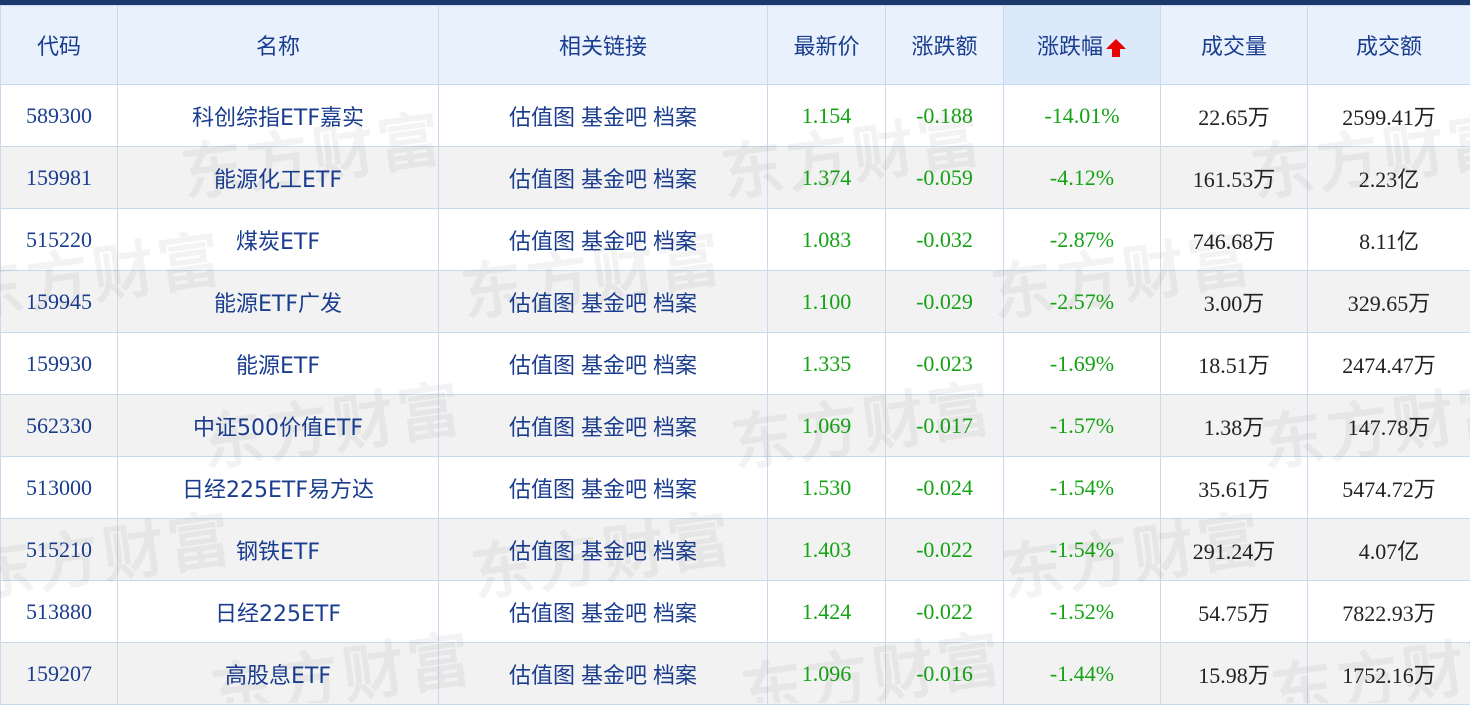 The image size is (1470, 705). I want to click on name-link: 中证500价值ETF, so click(278, 428).